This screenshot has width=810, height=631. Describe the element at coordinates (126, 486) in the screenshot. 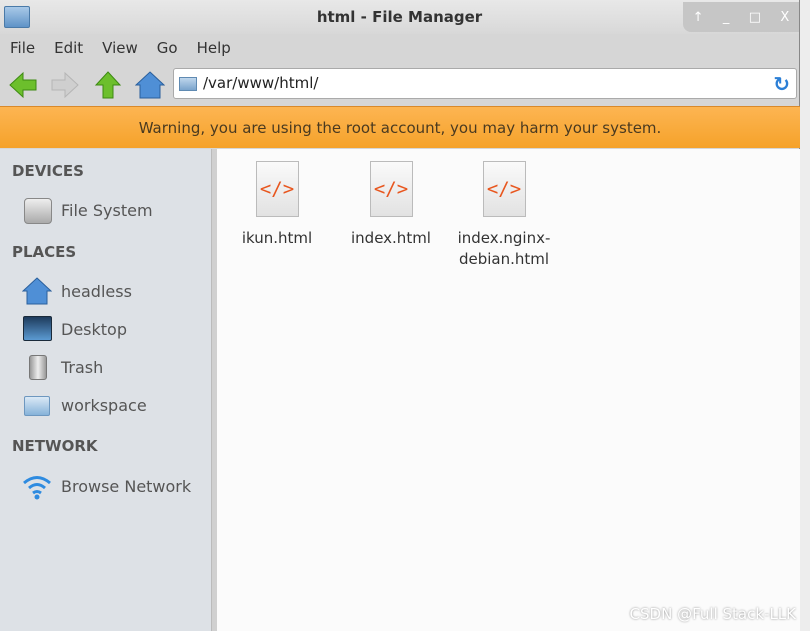

I see `sidebar-item-label: Browse Network` at that location.